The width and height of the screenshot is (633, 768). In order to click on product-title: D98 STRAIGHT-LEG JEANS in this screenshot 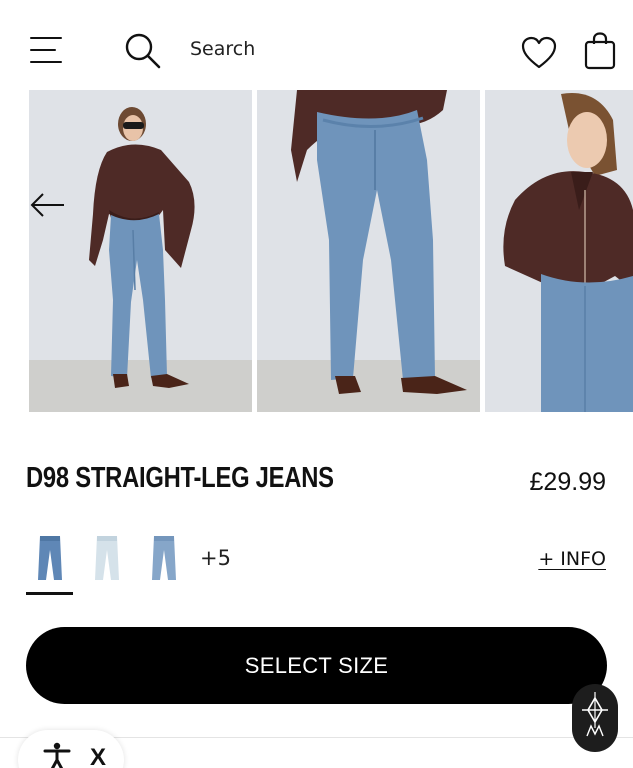, I will do `click(180, 478)`.